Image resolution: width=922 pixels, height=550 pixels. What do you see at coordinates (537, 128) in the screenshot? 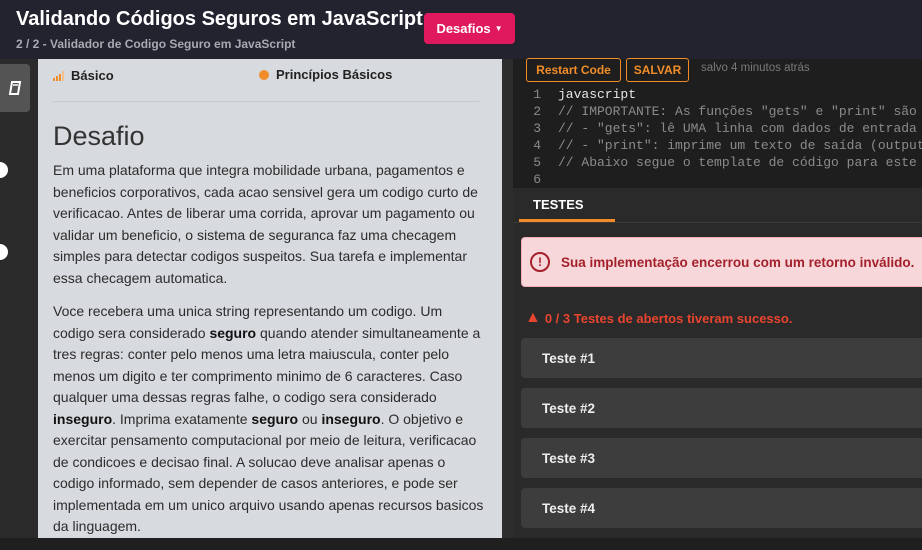
I see `line-number: 3` at bounding box center [537, 128].